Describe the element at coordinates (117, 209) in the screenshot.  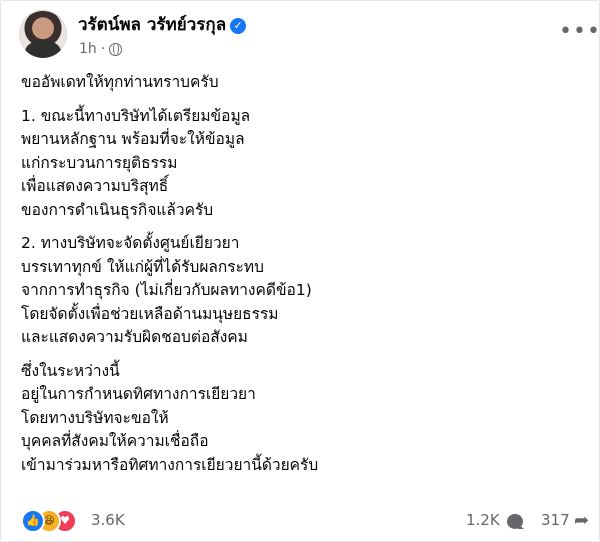
I see `post-line: ของการดำเนินธุรกิจแล้วครับ` at that location.